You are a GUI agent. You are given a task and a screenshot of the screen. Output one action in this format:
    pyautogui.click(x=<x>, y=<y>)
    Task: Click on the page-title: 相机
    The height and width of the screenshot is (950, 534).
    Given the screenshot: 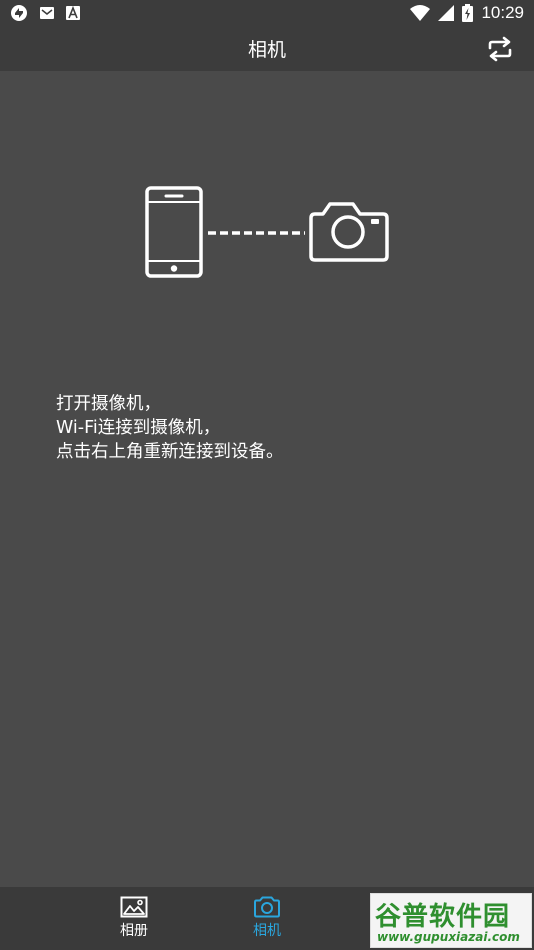 What is the action you would take?
    pyautogui.click(x=266, y=50)
    